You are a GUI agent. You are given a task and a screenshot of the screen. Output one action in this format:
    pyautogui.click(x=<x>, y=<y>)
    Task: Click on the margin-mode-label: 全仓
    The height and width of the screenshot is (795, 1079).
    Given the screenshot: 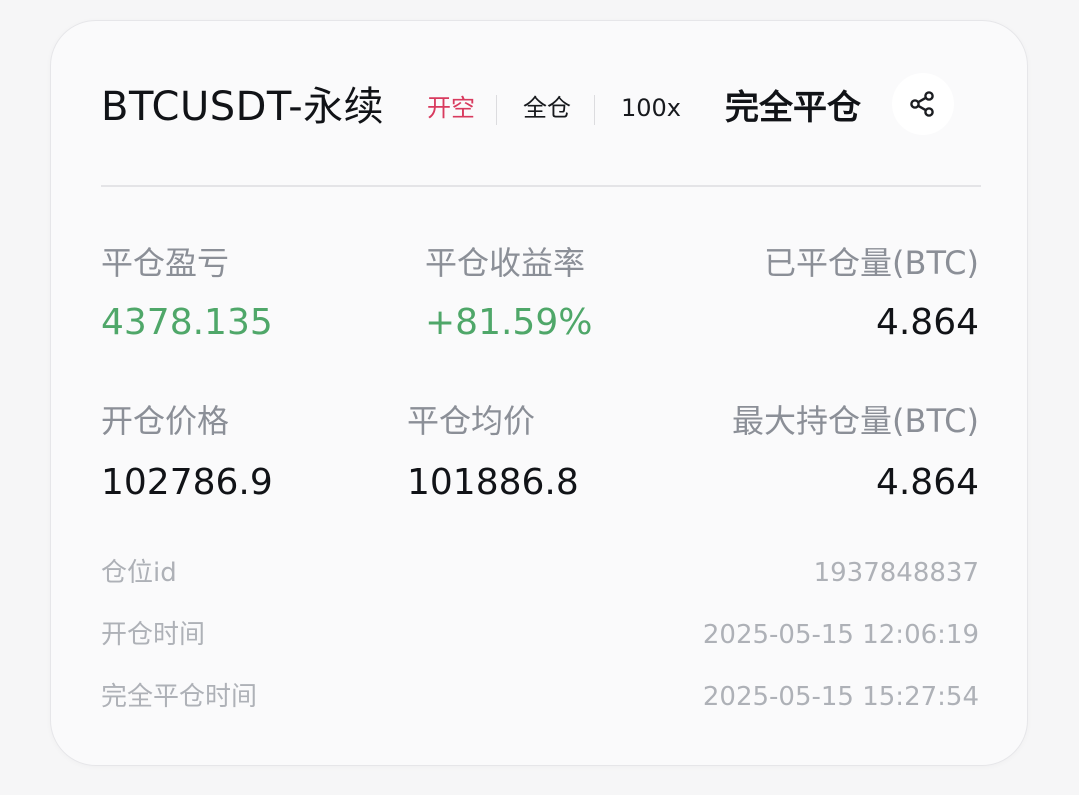 What is the action you would take?
    pyautogui.click(x=547, y=108)
    